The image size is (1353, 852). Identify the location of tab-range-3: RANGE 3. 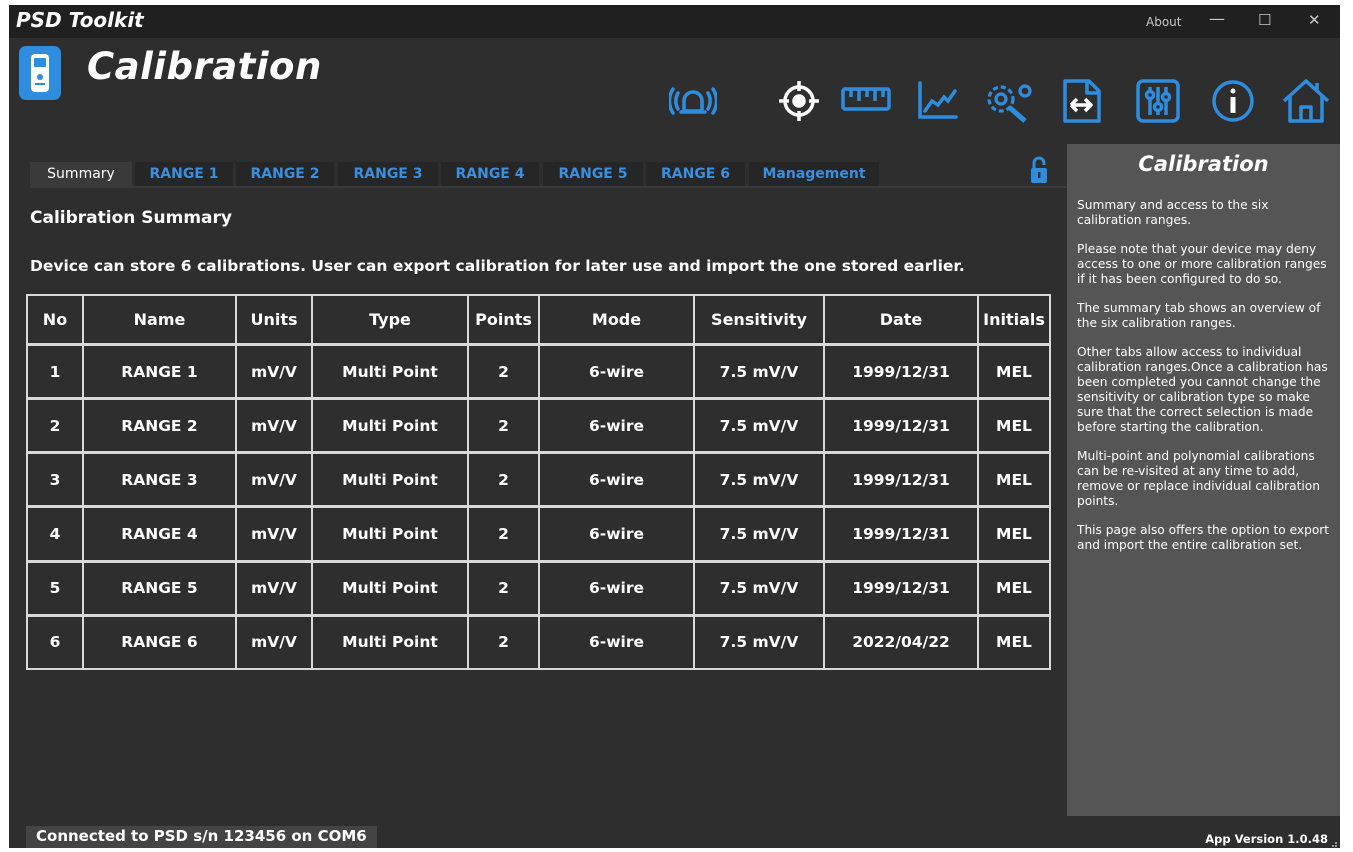
(388, 174).